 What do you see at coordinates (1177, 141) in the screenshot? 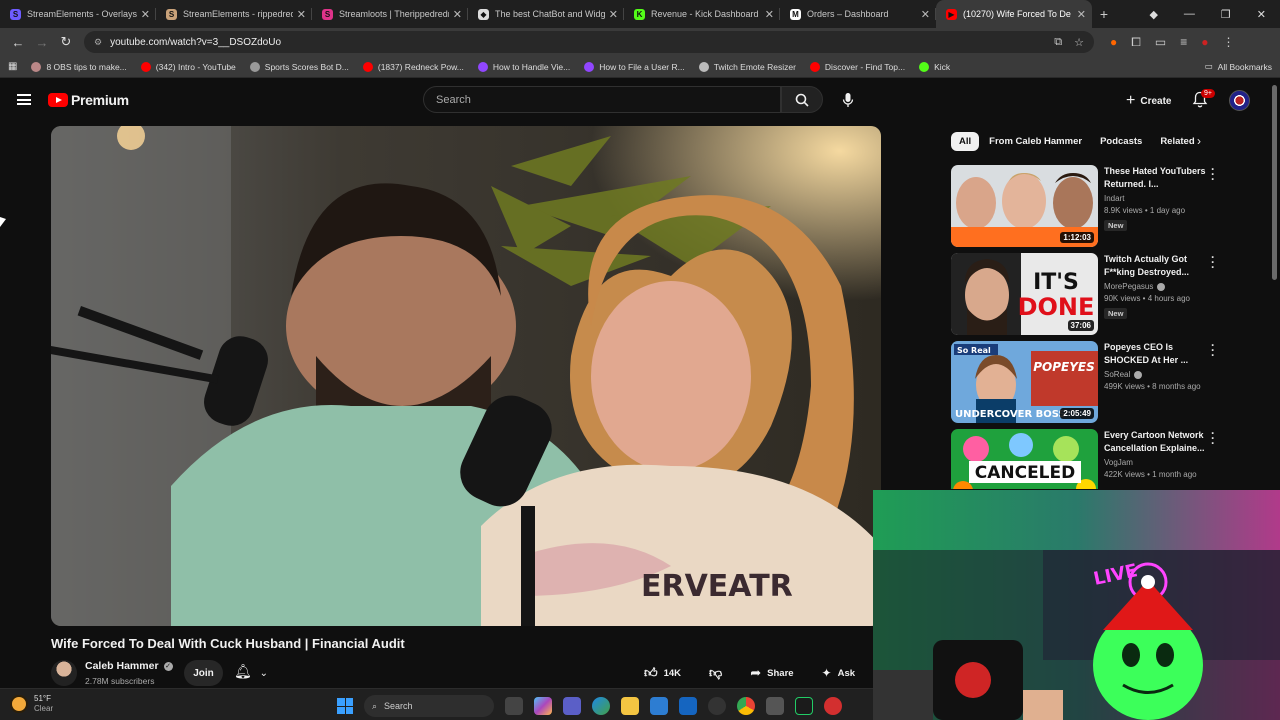
I see `filter-chip: Related` at bounding box center [1177, 141].